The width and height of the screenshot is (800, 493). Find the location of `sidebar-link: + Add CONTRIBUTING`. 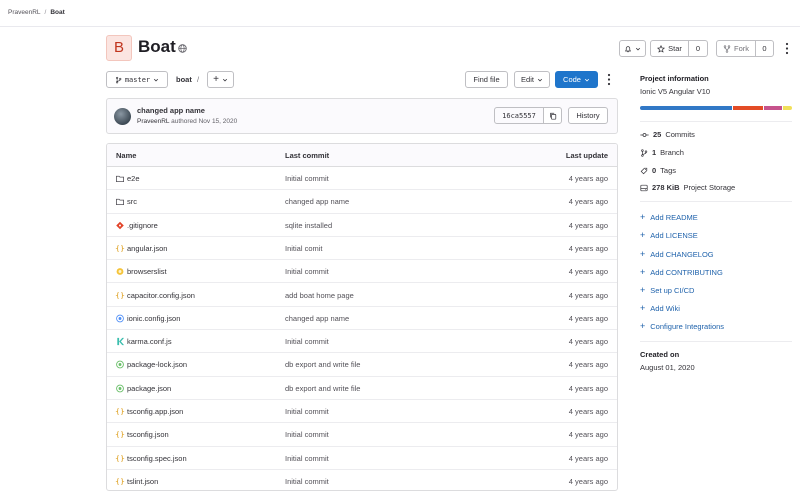

sidebar-link: + Add CONTRIBUTING is located at coordinates (681, 272).